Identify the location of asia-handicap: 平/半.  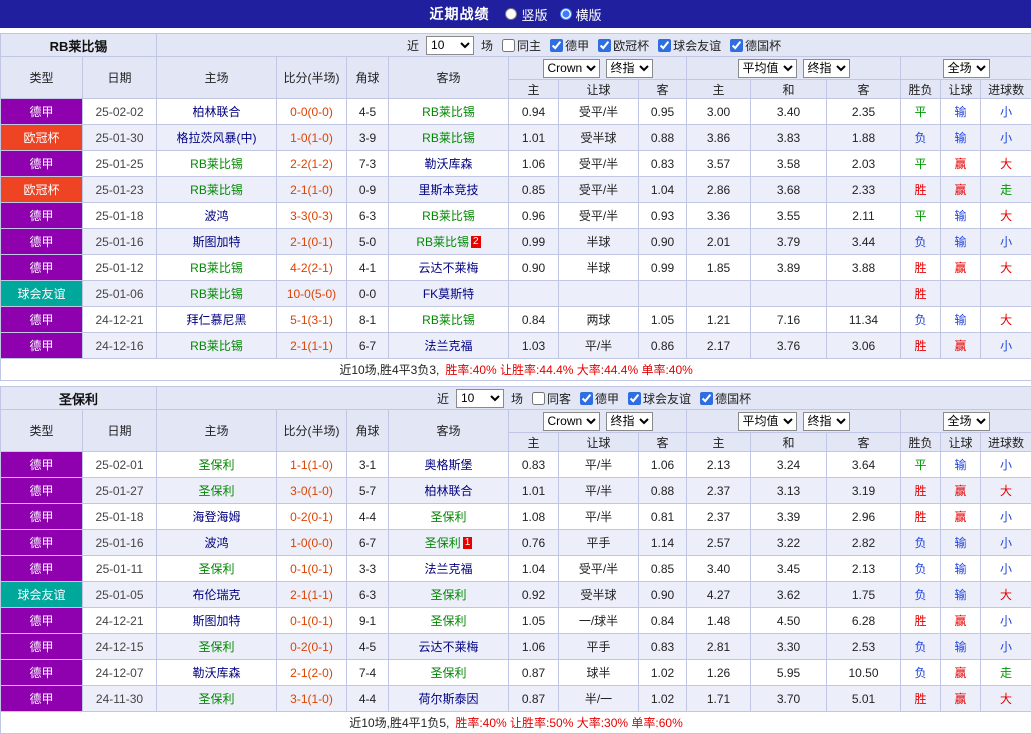
(598, 345).